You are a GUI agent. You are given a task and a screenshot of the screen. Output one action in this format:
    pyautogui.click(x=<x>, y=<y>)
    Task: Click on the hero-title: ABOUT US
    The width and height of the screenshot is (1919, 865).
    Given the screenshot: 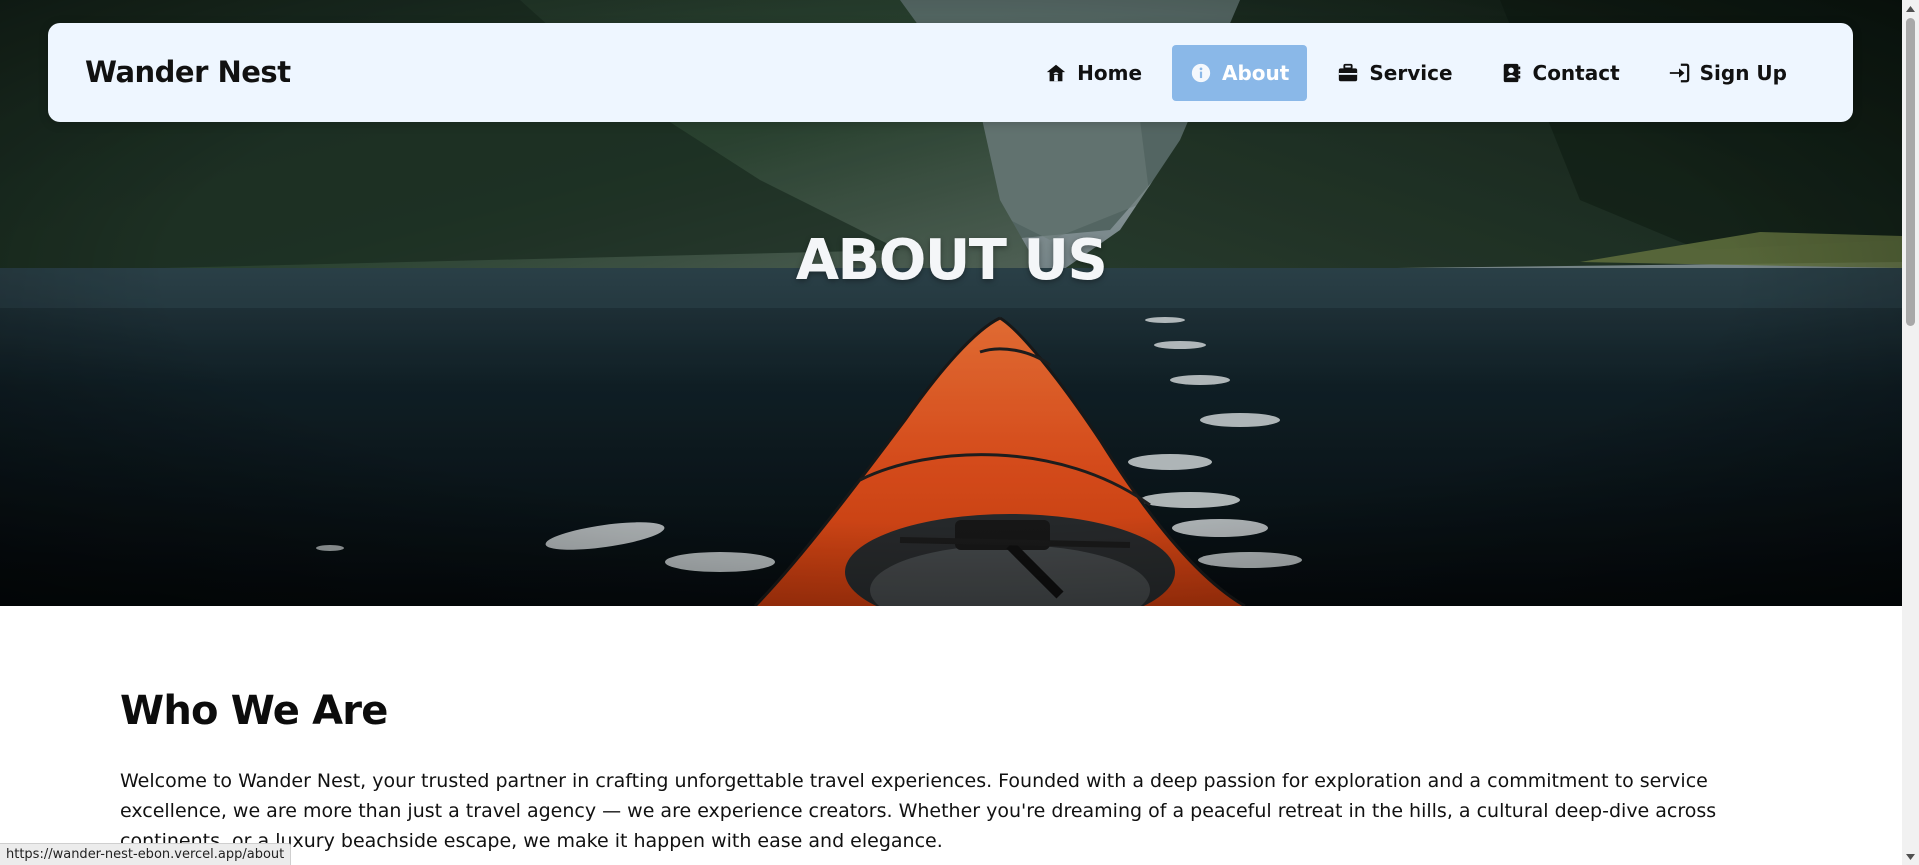 What is the action you would take?
    pyautogui.click(x=951, y=260)
    